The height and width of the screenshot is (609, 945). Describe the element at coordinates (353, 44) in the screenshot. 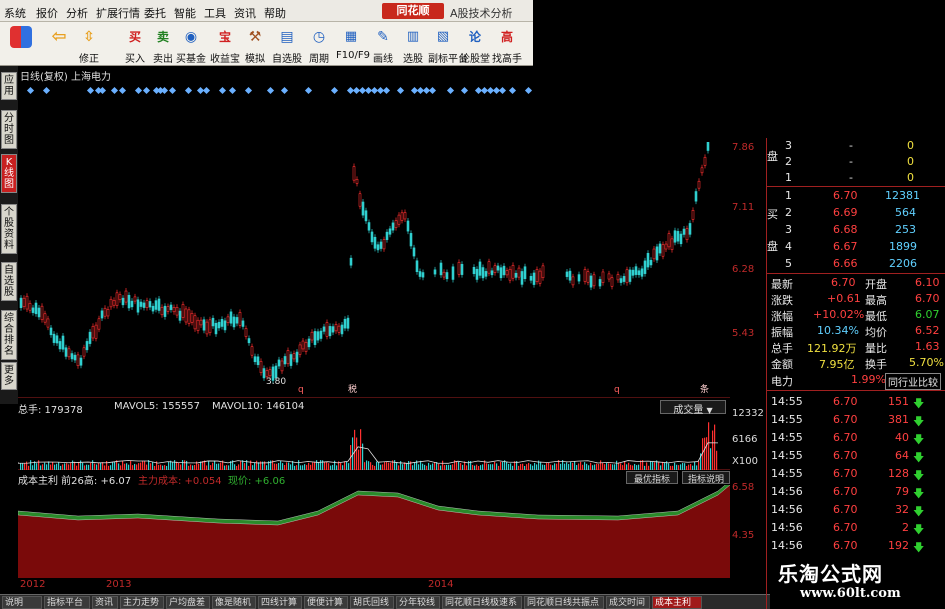

I see `f10-button: ▦ F10/F9` at that location.